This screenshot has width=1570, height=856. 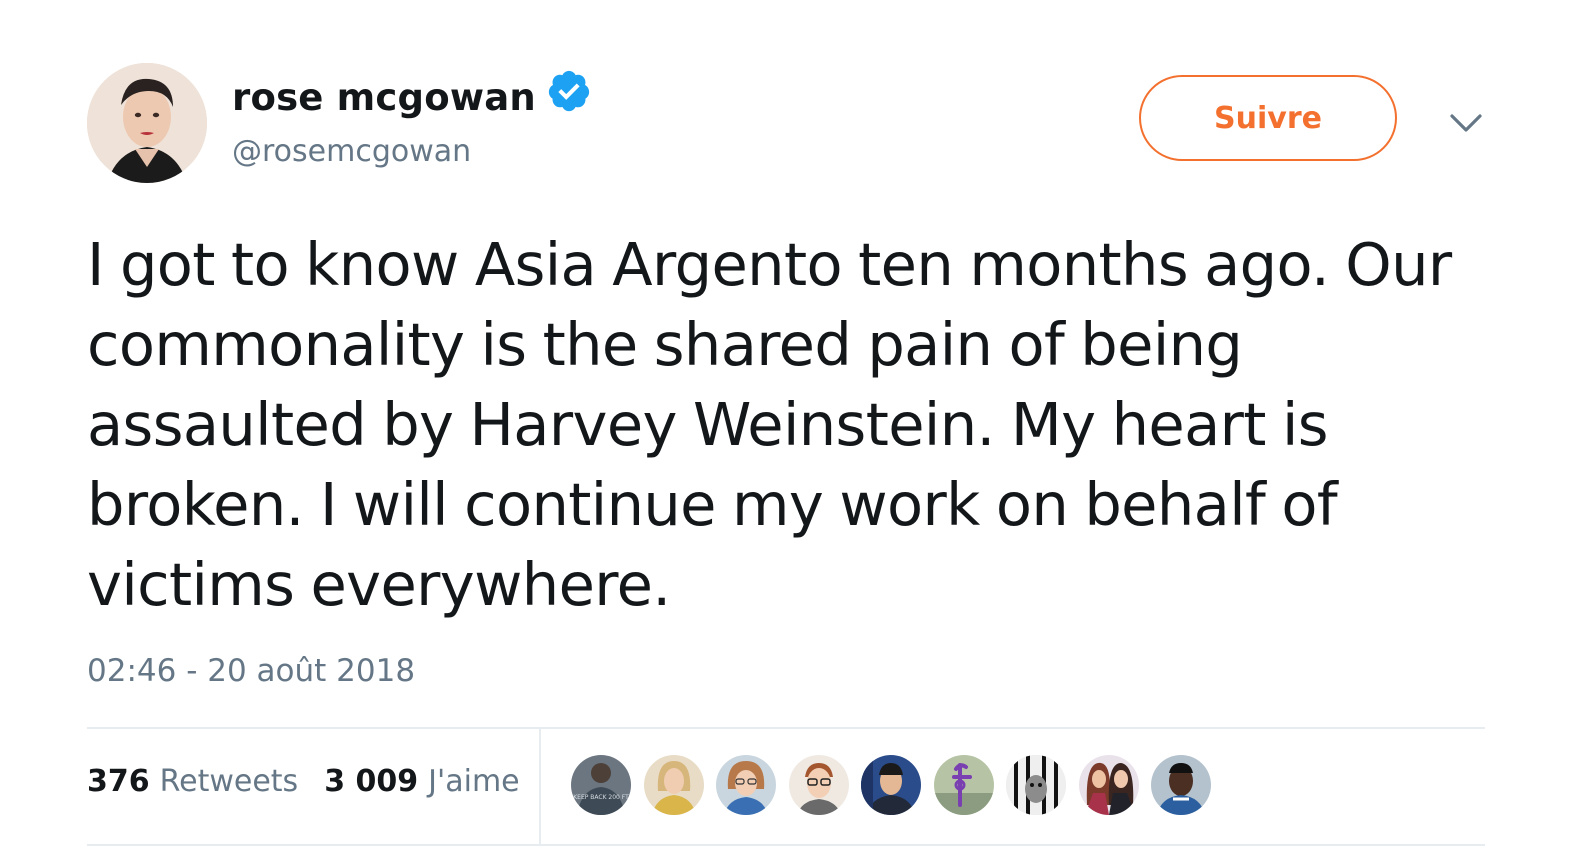 I want to click on likes-count: 3 009, so click(x=371, y=781).